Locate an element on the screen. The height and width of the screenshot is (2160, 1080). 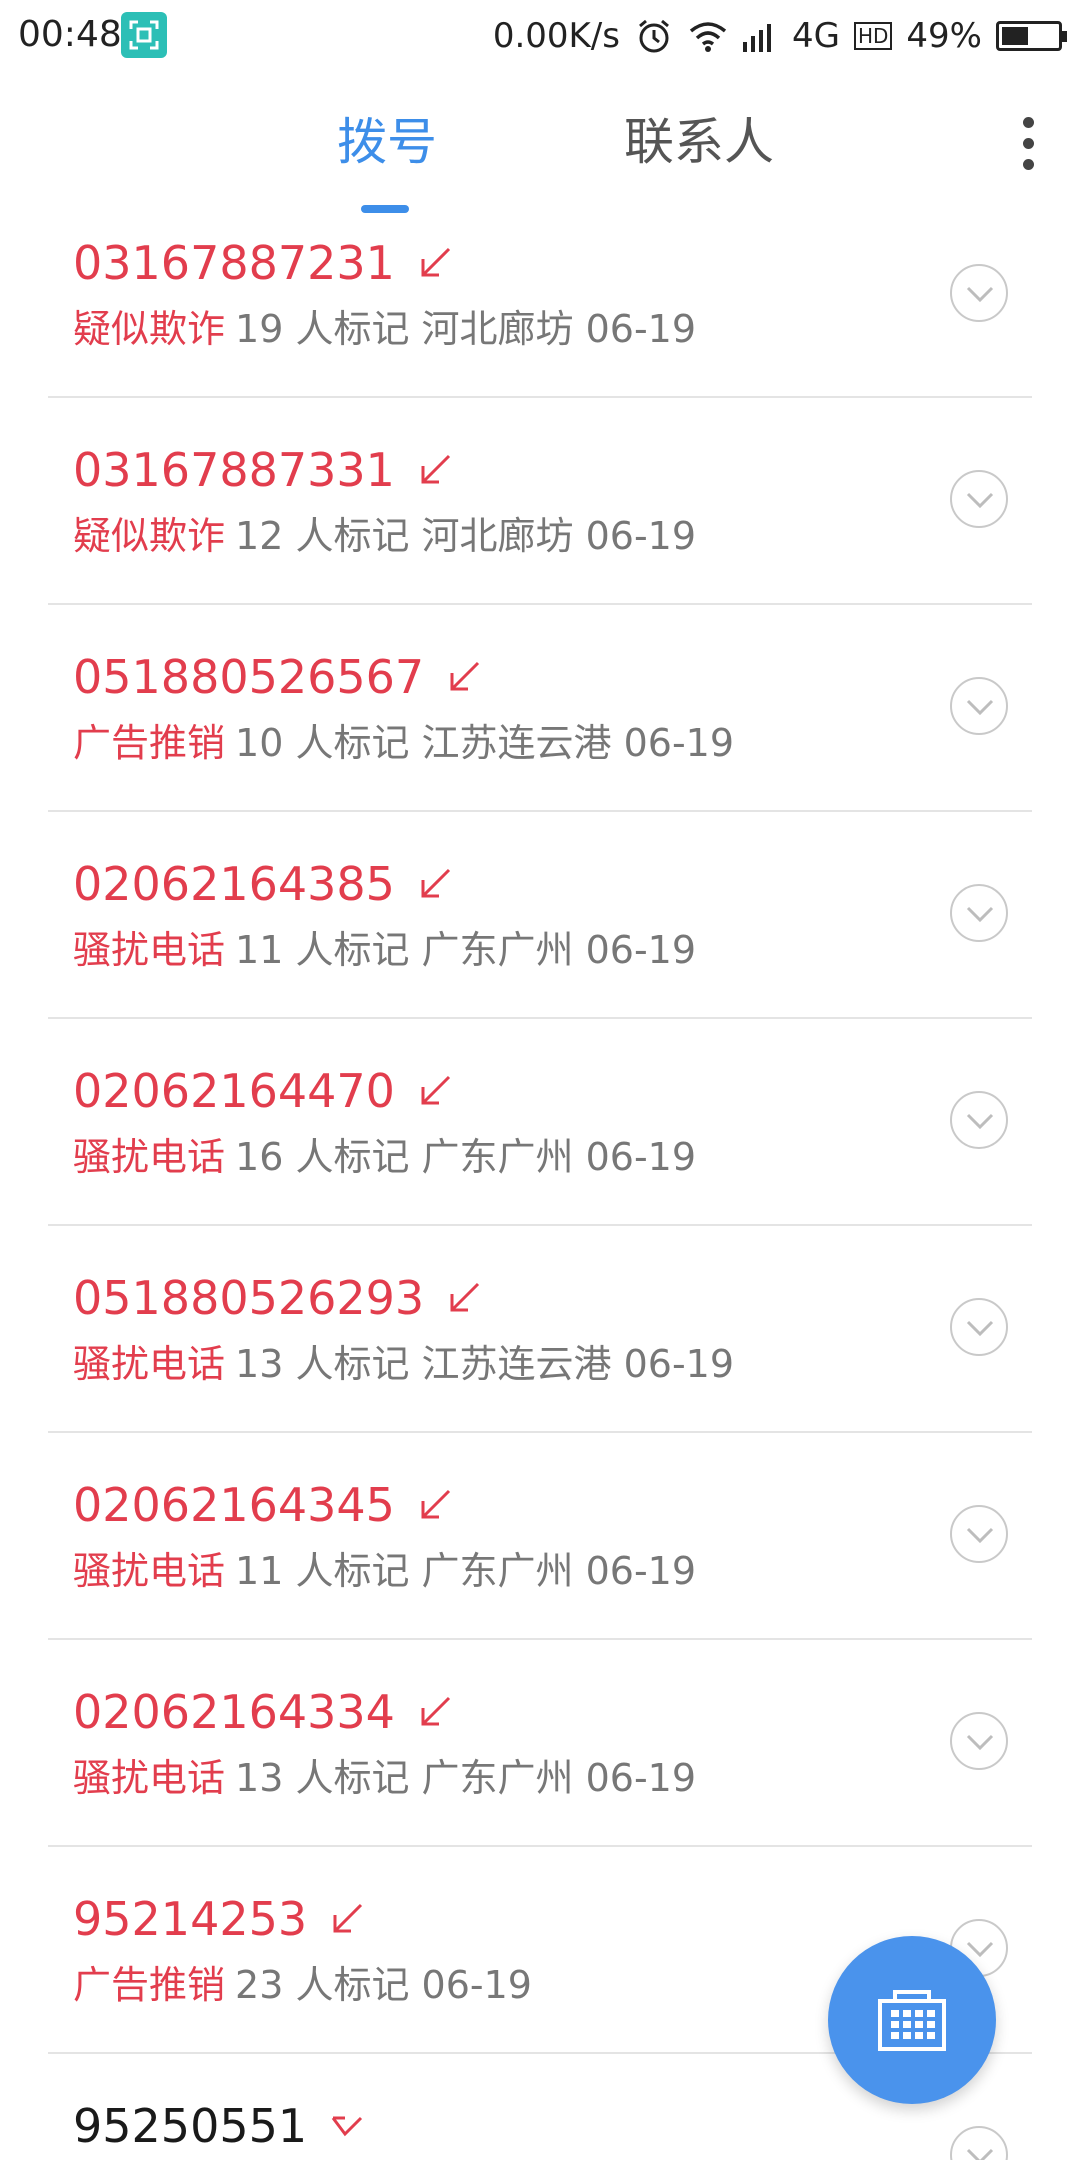
tab-contacts: 联系人 is located at coordinates (699, 142).